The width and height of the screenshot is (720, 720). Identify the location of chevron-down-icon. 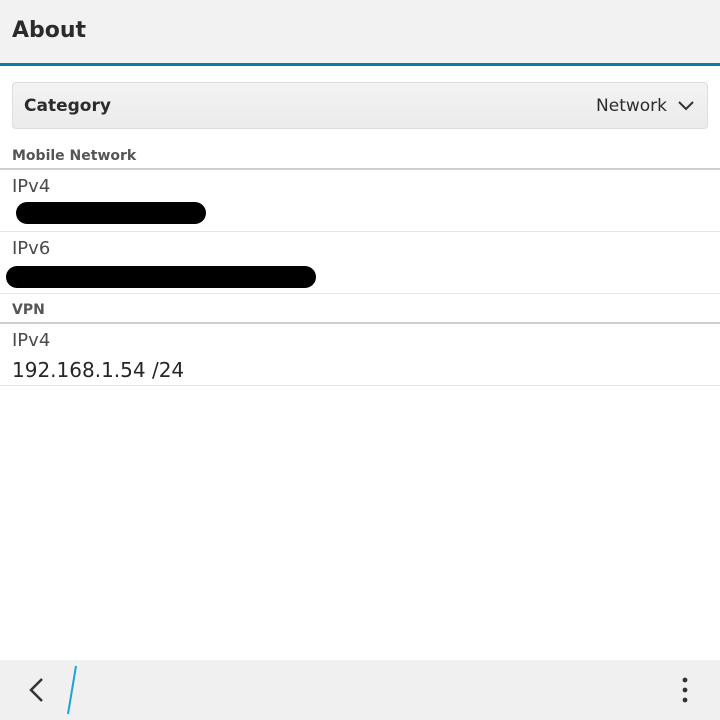
(686, 106).